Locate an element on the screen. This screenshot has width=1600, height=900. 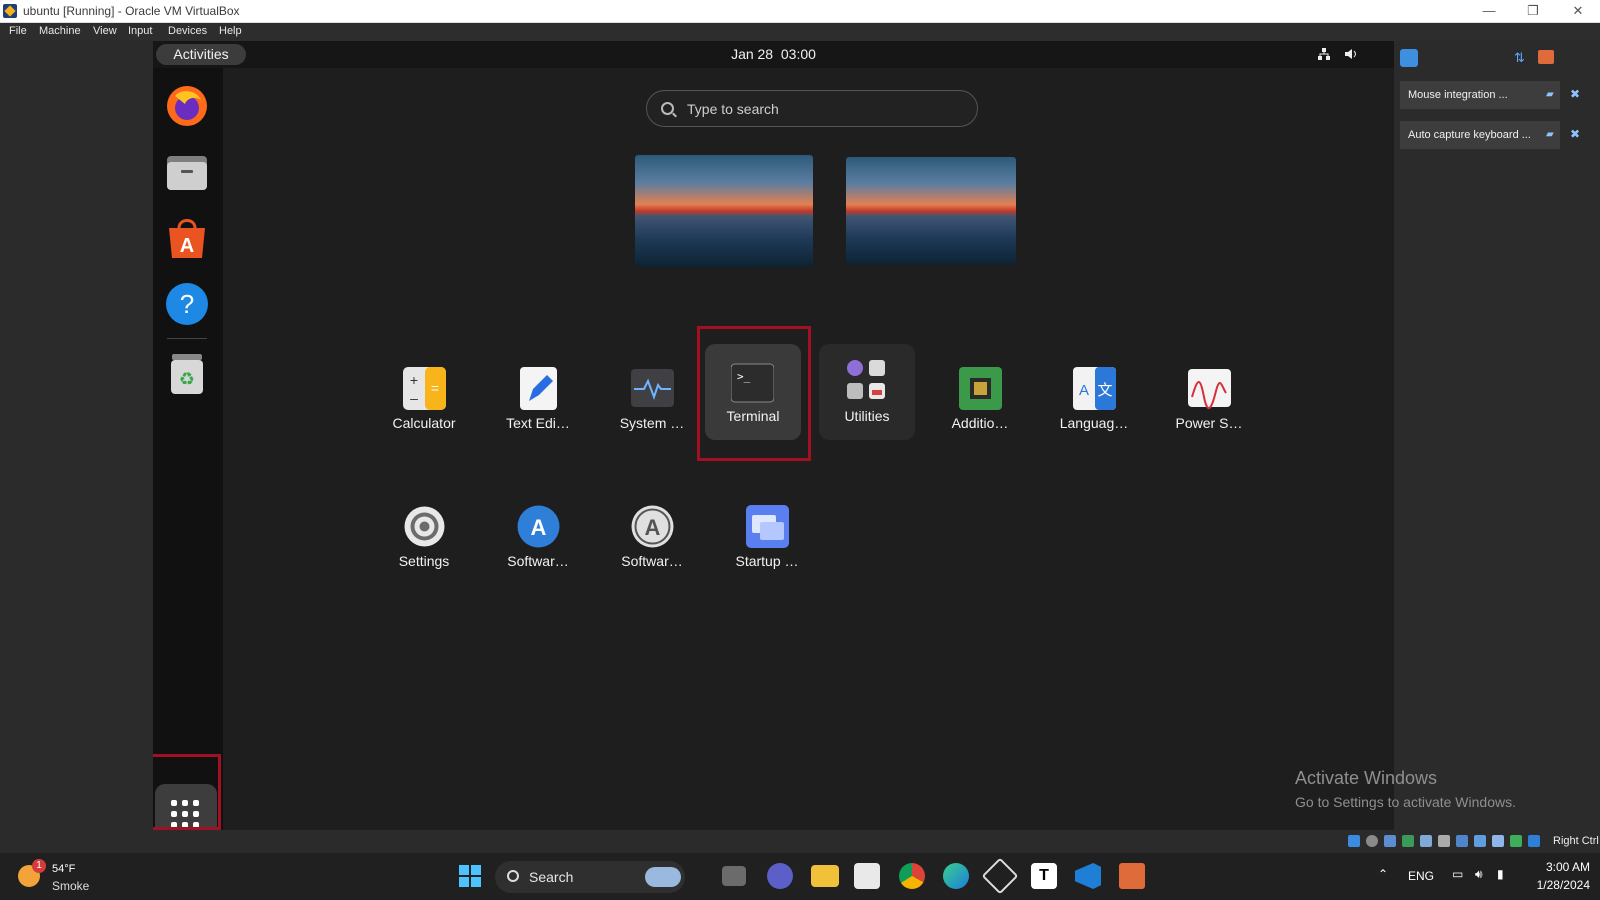
app-calculator: + – = Calculator is located at coordinates (424, 399).